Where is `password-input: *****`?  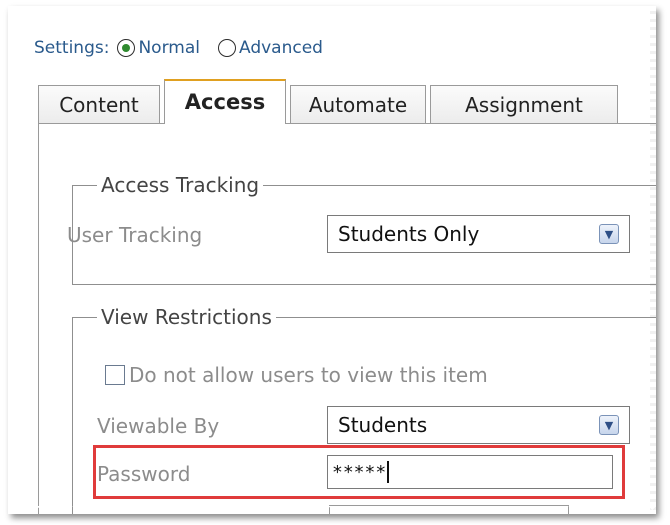 password-input: ***** is located at coordinates (470, 472).